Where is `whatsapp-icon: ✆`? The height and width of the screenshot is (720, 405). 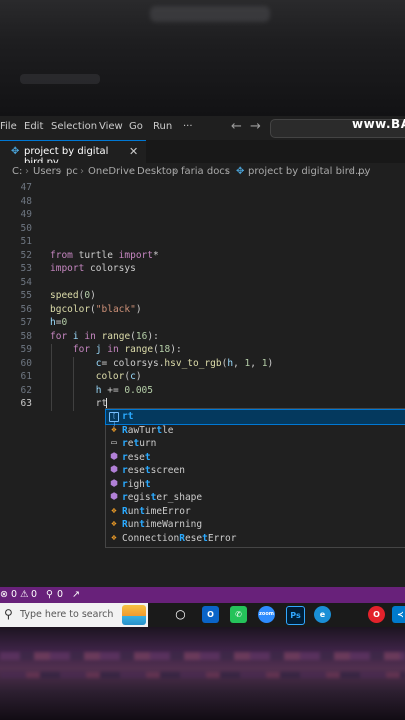
whatsapp-icon: ✆ is located at coordinates (238, 614).